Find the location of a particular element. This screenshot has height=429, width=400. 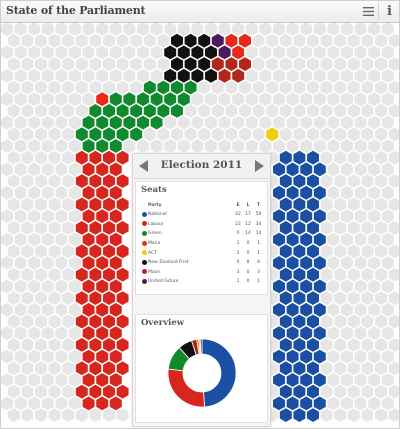

donut-slice-united-future is located at coordinates (201, 346).